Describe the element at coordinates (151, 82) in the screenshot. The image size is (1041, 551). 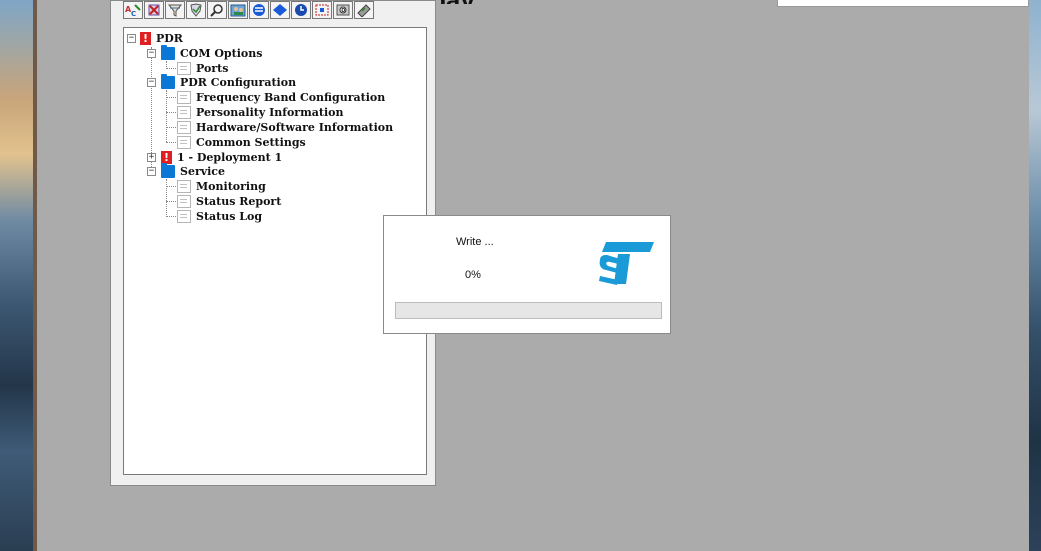
I see `tree-expander-pdr-configuration: −` at that location.